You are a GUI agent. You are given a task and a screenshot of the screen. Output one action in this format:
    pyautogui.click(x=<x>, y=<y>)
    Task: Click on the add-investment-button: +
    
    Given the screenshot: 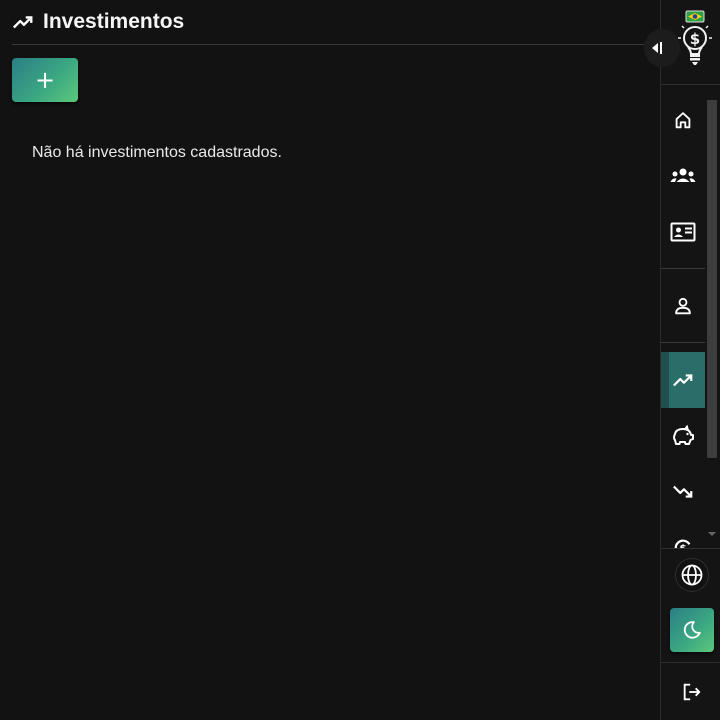 What is the action you would take?
    pyautogui.click(x=45, y=80)
    